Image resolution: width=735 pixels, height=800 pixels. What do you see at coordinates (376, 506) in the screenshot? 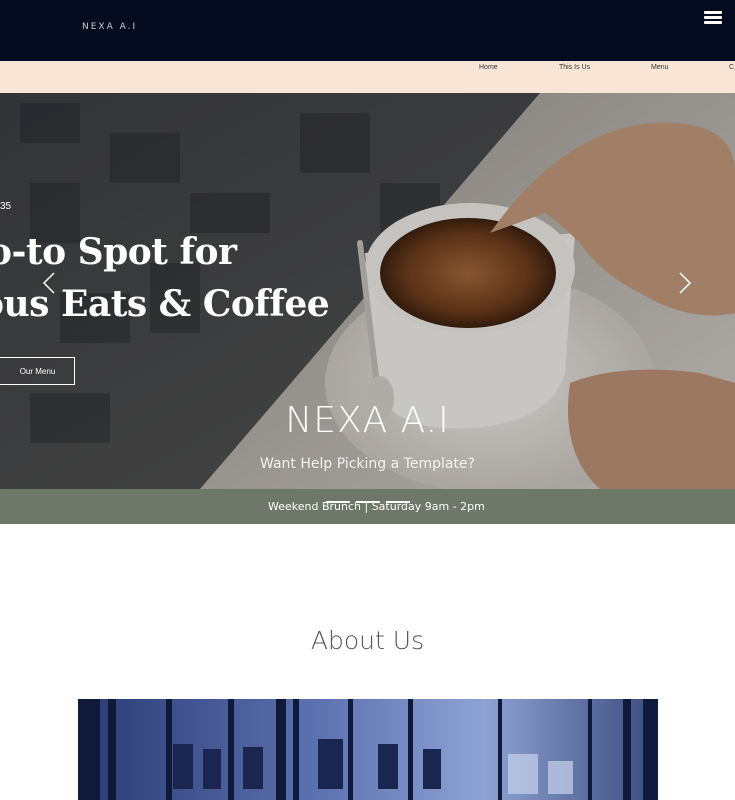
I see `announcement-text: Weekend Brunch | Saturday 9am - 2pm` at bounding box center [376, 506].